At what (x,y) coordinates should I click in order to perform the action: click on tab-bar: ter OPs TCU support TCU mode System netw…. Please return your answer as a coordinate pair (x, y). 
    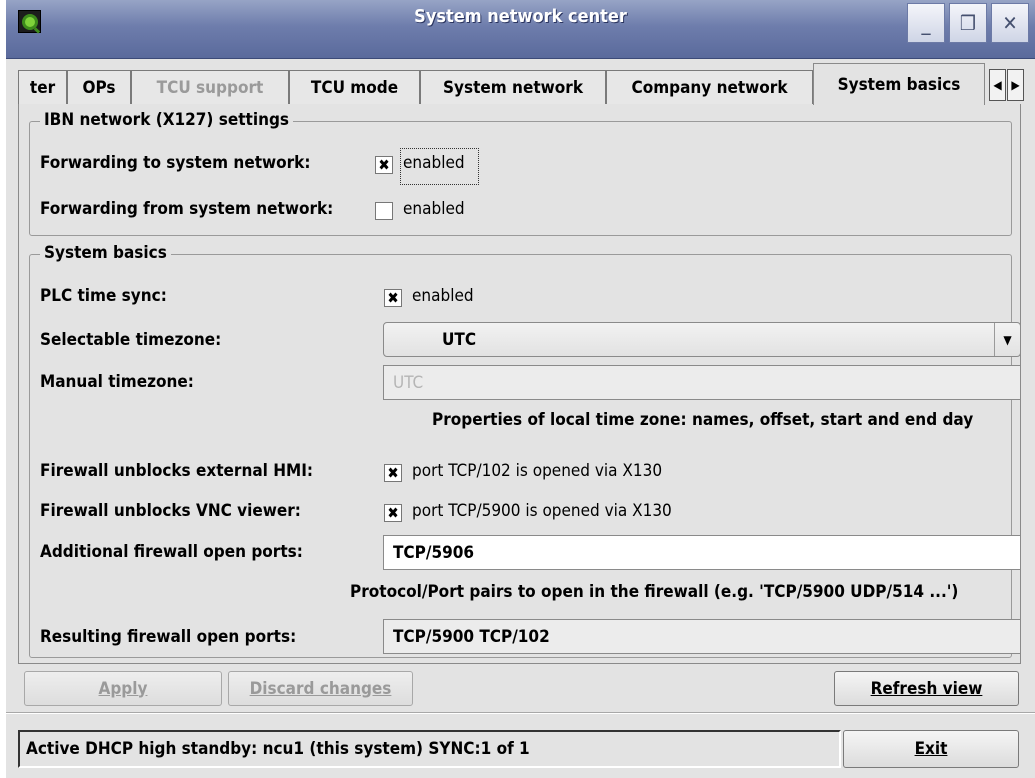
    Looking at the image, I should click on (520, 83).